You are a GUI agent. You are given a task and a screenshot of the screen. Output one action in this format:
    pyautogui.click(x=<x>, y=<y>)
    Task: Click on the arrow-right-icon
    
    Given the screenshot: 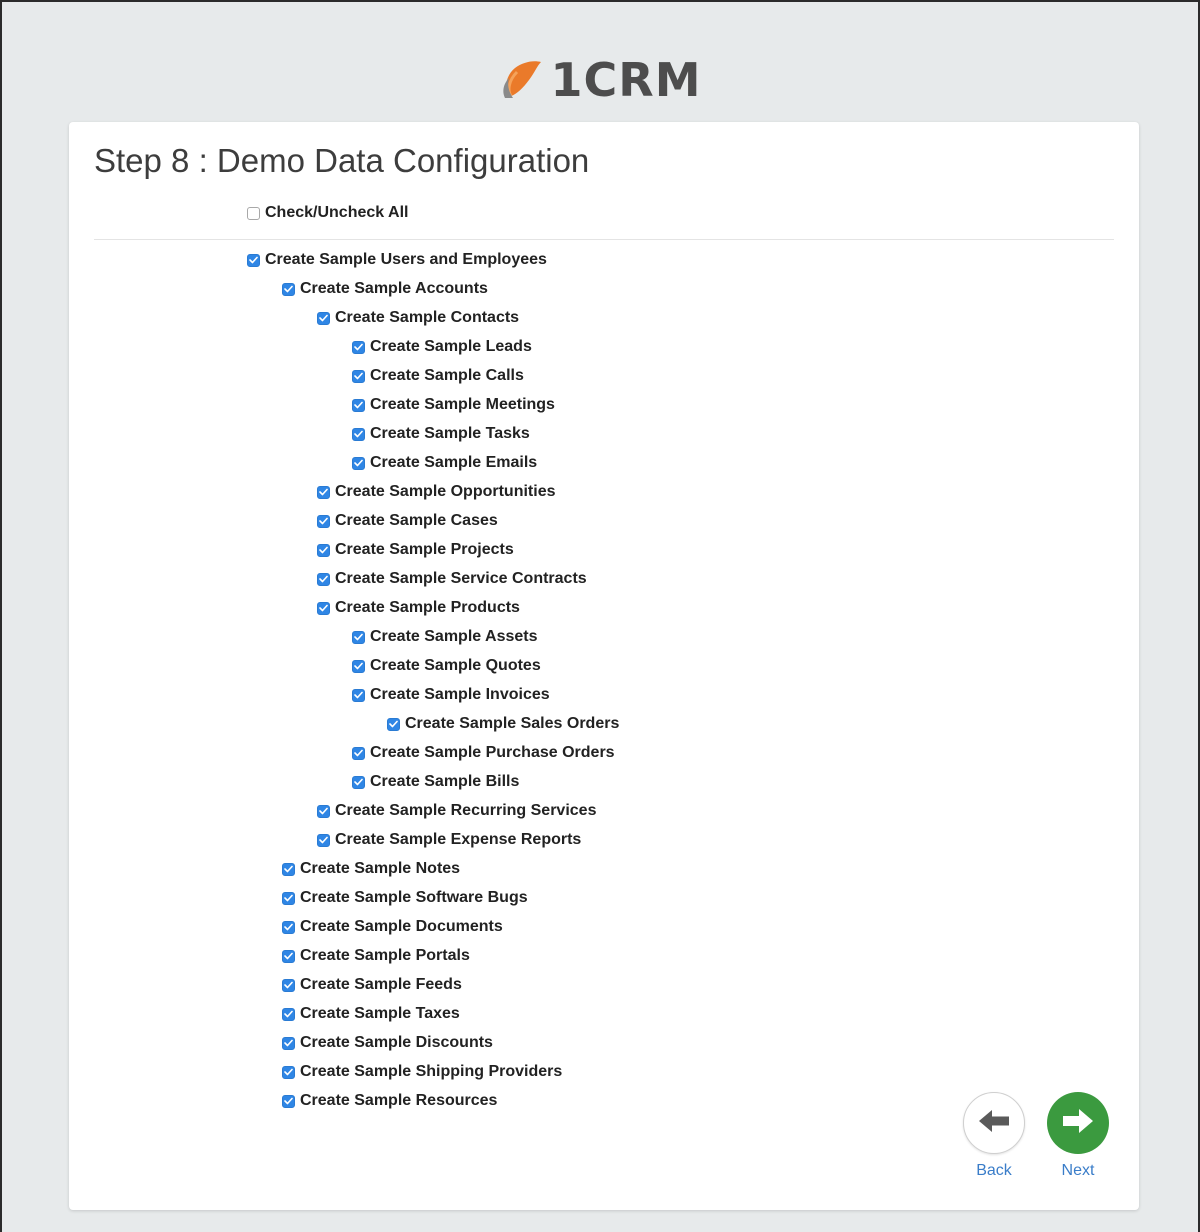 What is the action you would take?
    pyautogui.click(x=1078, y=1123)
    